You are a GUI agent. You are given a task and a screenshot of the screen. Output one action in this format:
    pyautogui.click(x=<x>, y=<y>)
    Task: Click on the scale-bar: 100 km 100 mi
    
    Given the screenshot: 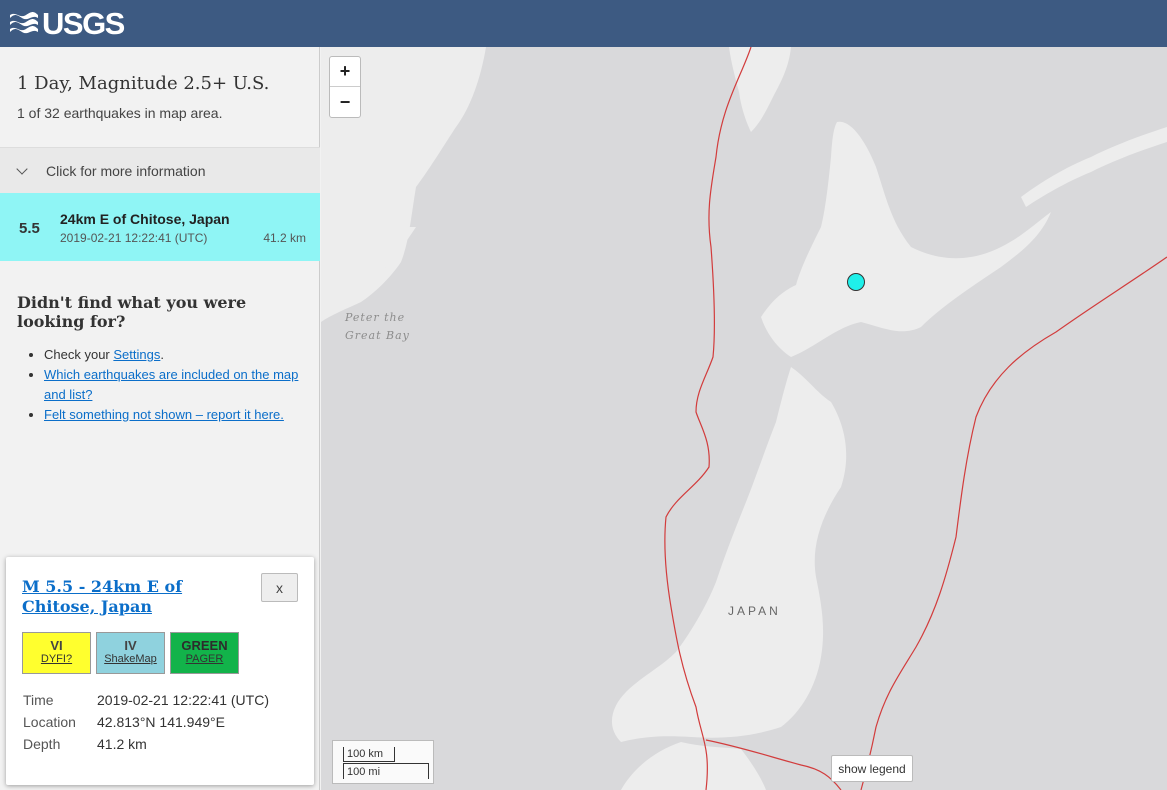 What is the action you would take?
    pyautogui.click(x=383, y=762)
    